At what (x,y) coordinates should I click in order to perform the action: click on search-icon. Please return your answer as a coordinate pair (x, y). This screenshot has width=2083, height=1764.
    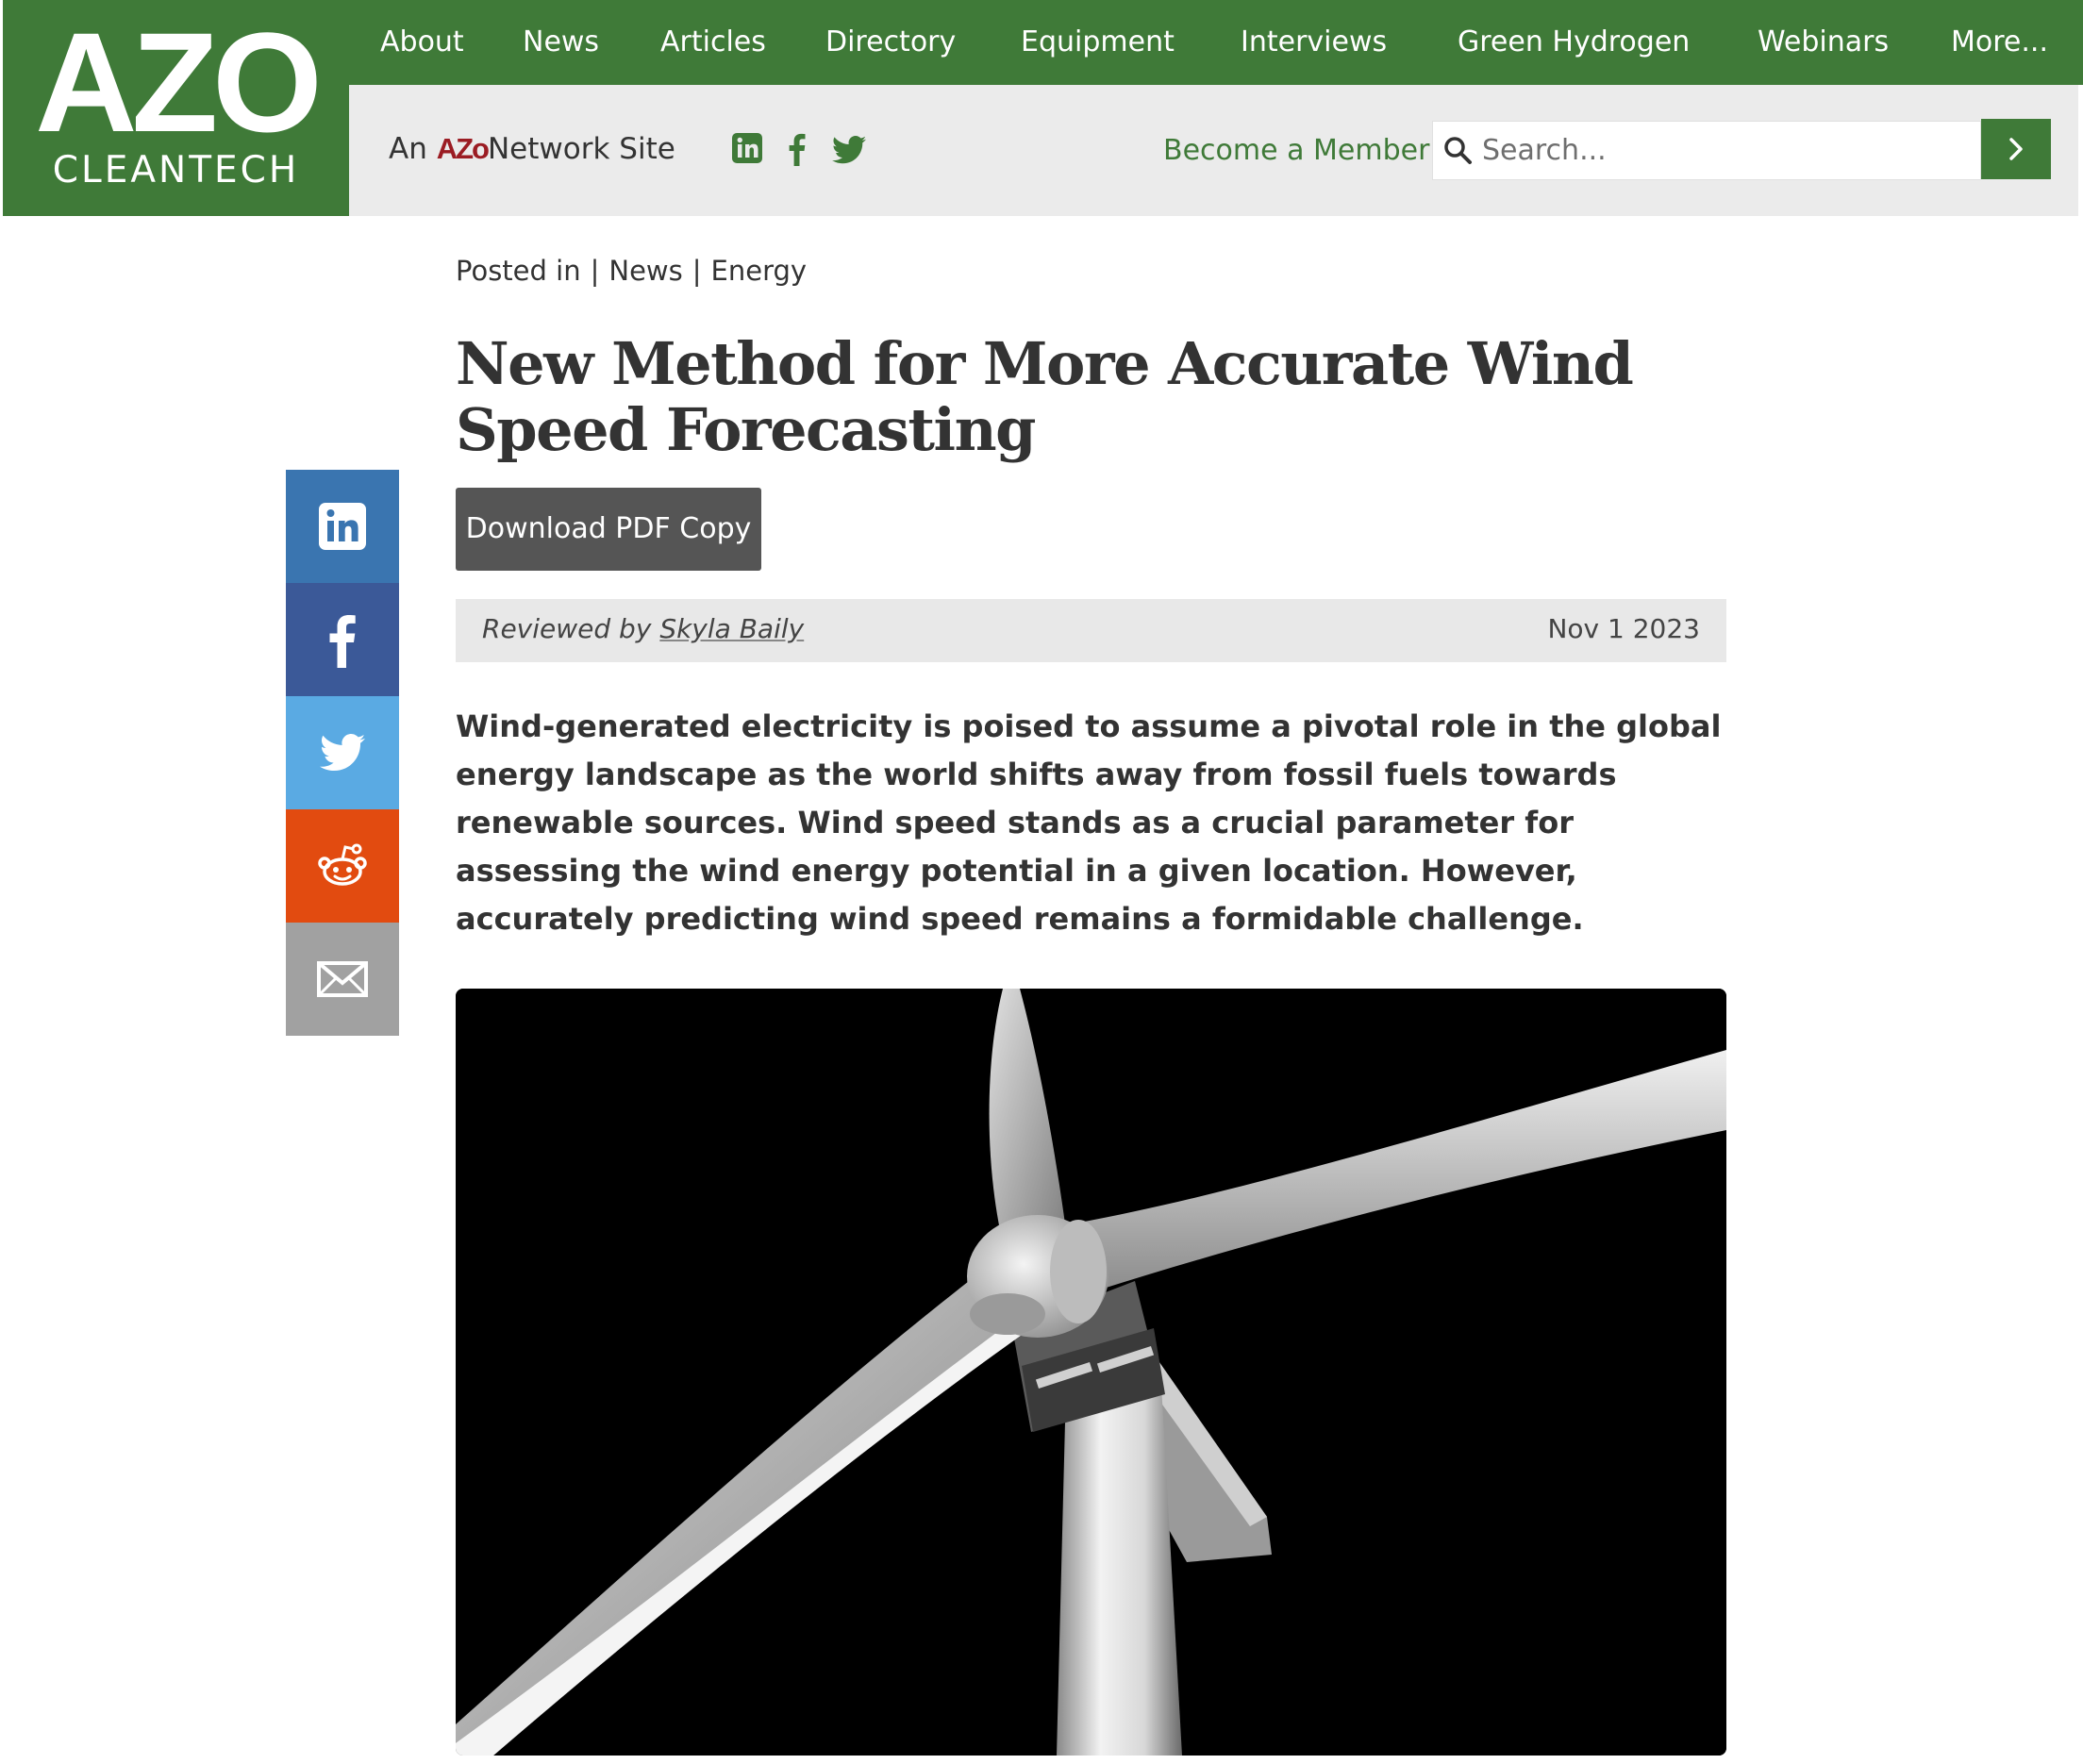
    Looking at the image, I should click on (1458, 151).